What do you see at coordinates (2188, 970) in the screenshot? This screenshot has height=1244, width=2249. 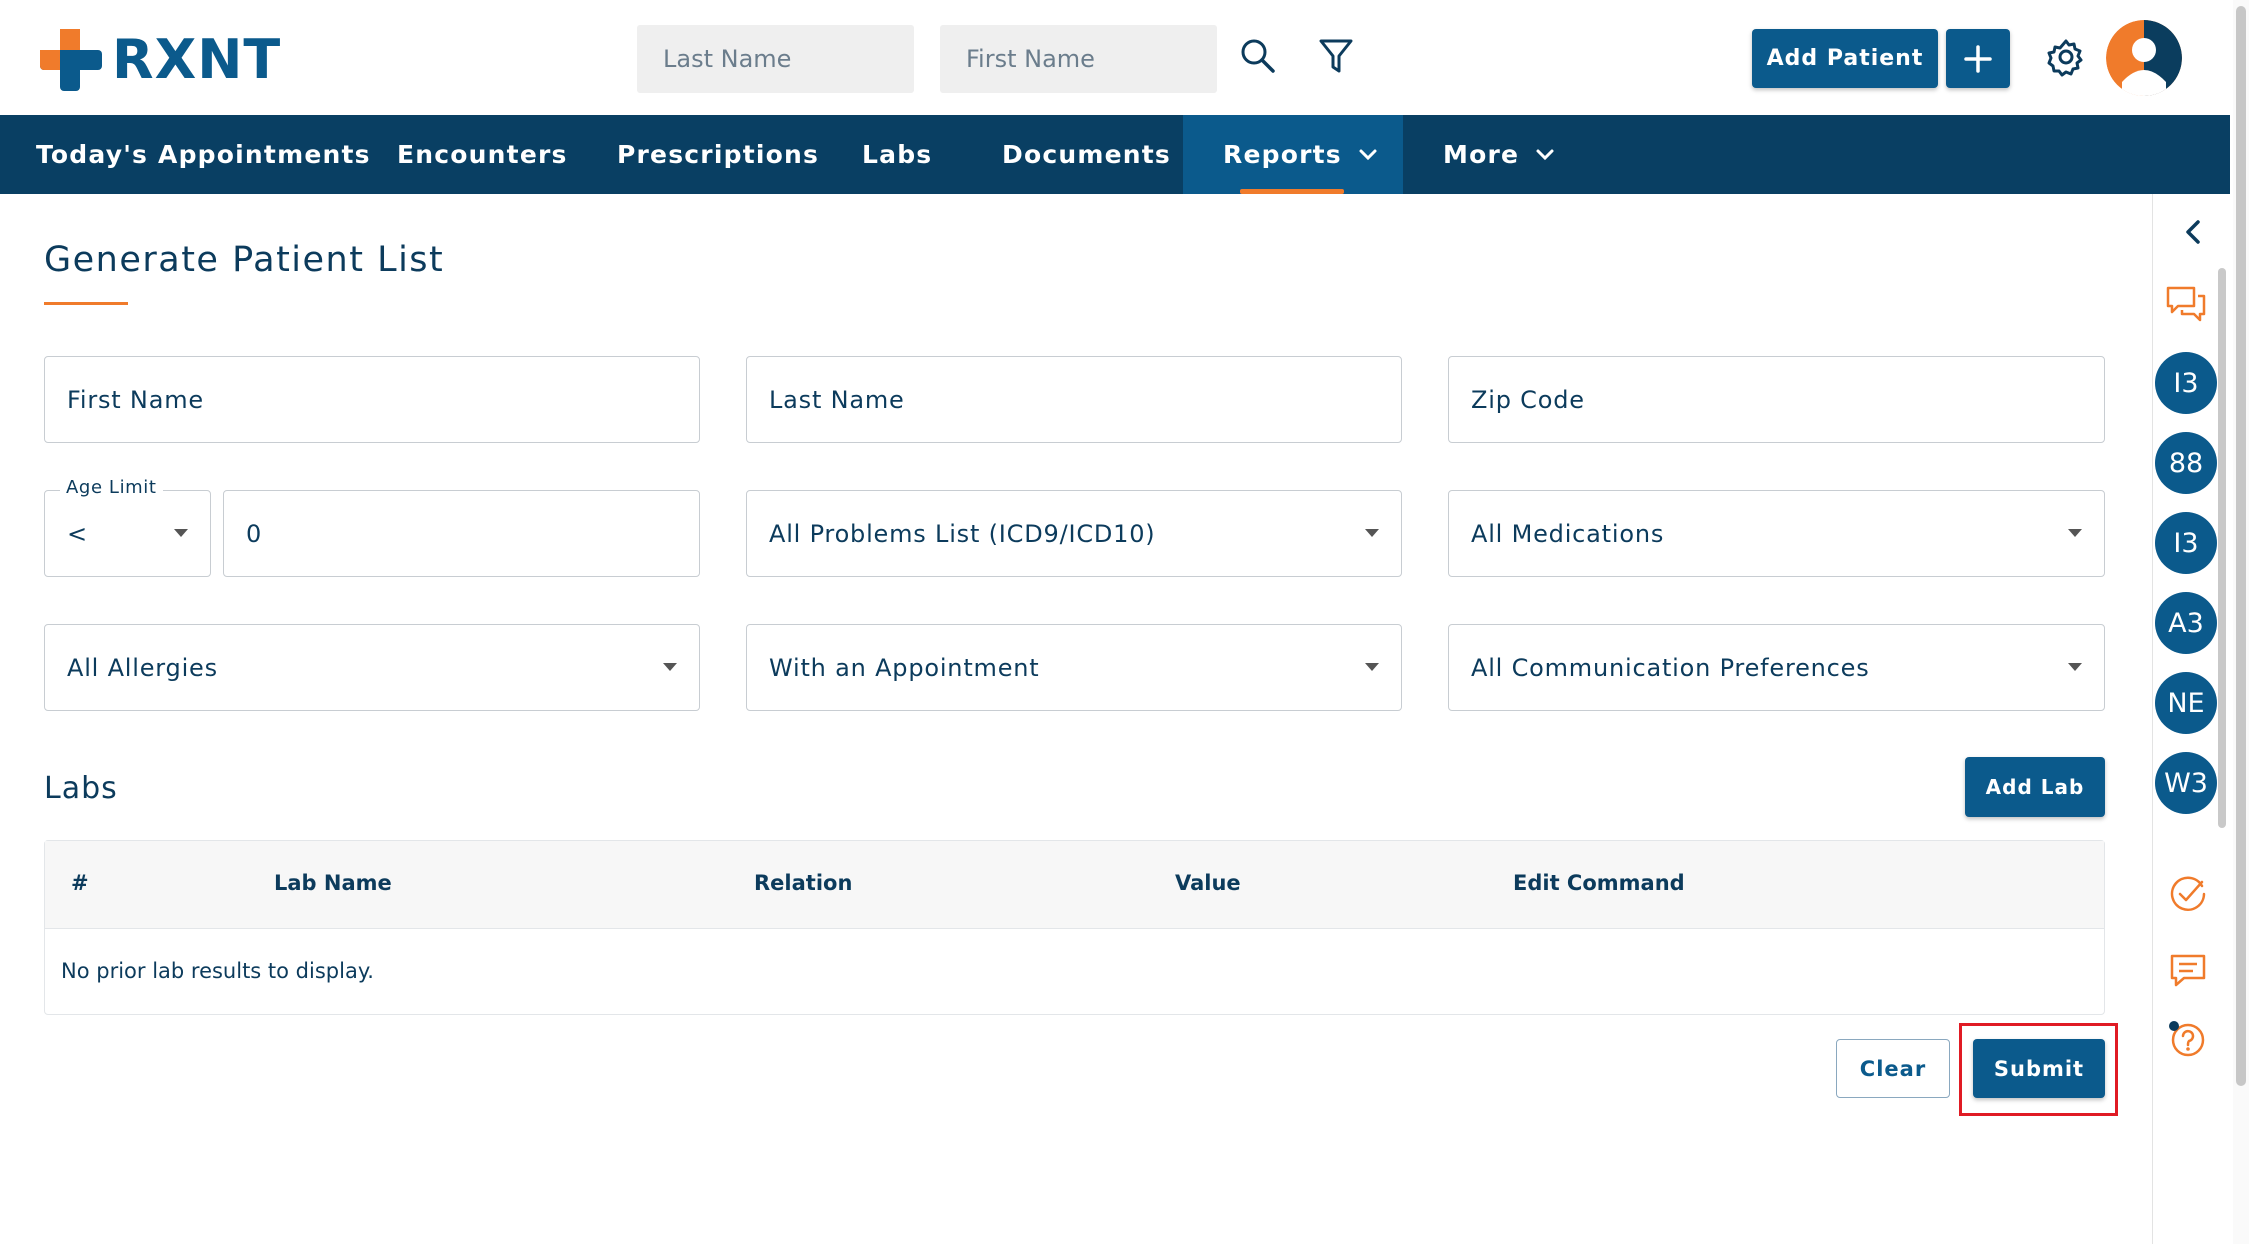 I see `message-icon` at bounding box center [2188, 970].